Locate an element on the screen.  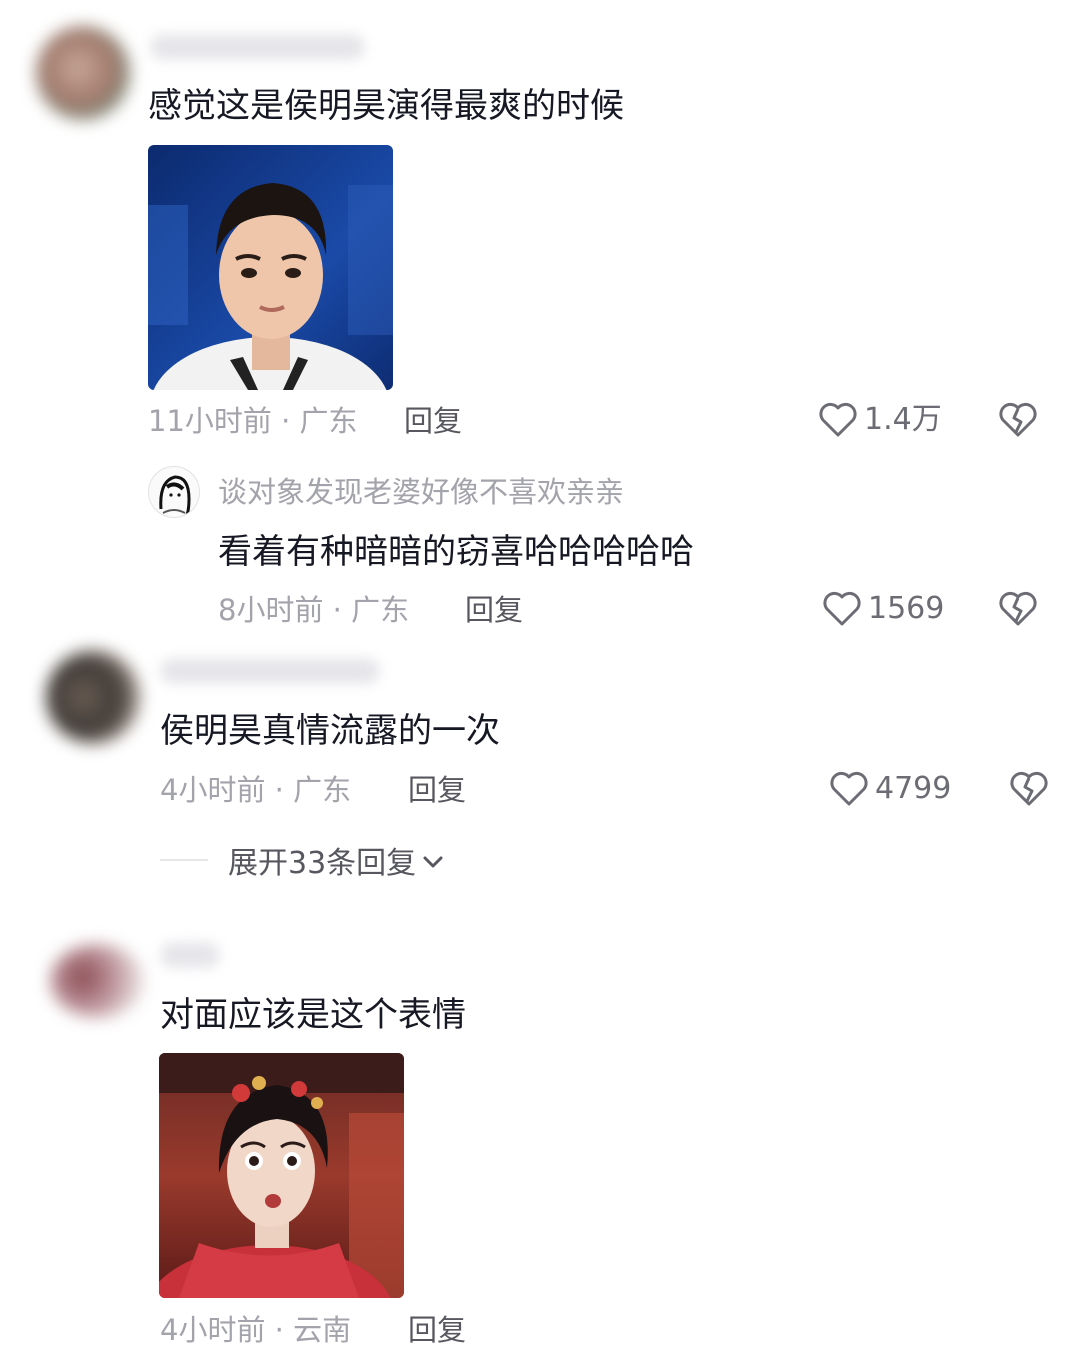
divider-line is located at coordinates (184, 860).